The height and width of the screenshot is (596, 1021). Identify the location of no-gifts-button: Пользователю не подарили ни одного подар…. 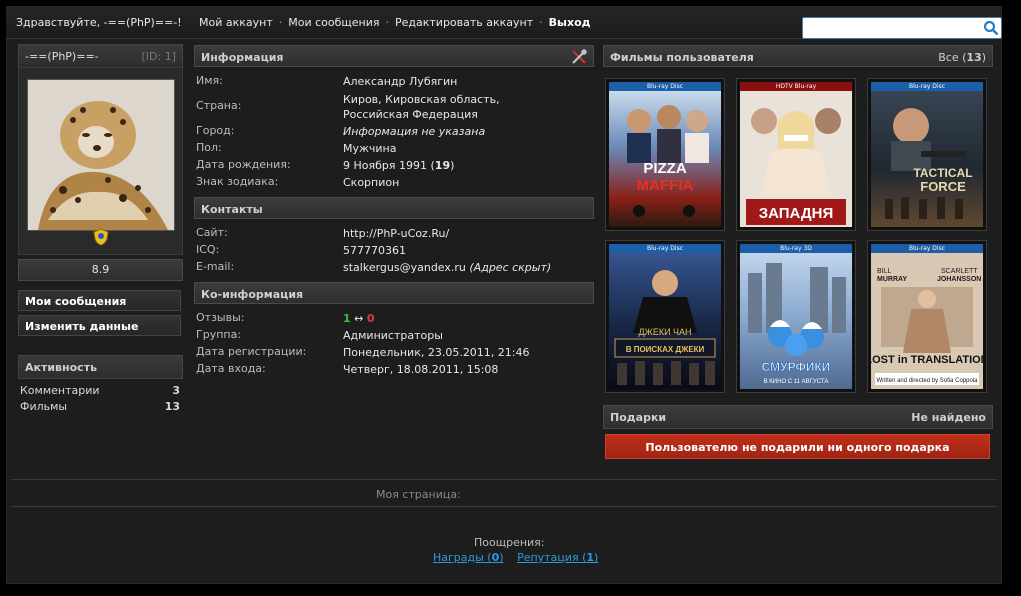
(797, 446).